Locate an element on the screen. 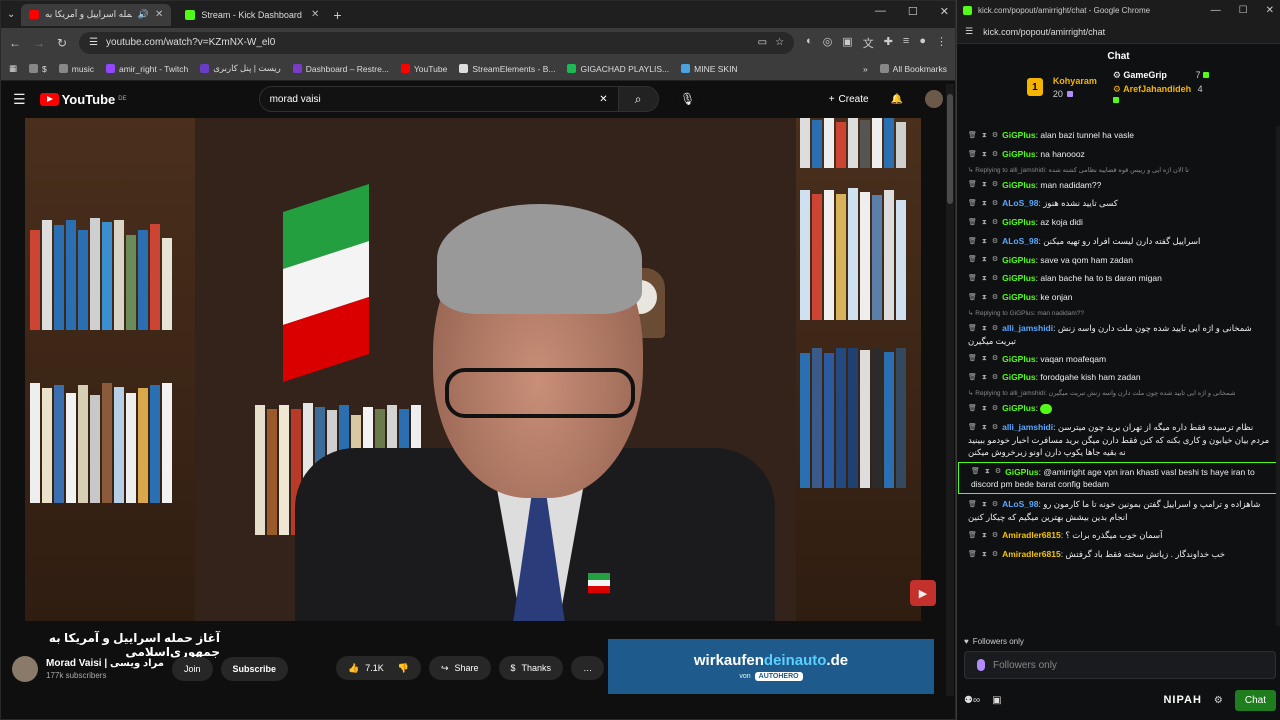 The height and width of the screenshot is (720, 1280). extension-icon: ◎ is located at coordinates (828, 43).